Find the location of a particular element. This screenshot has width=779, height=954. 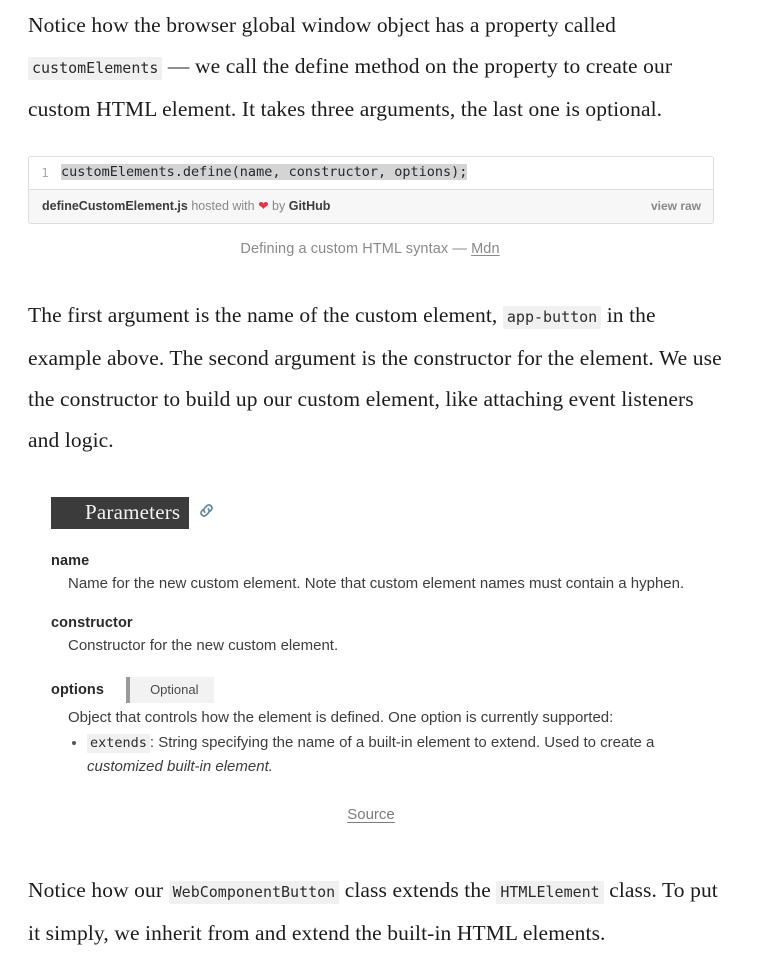

gist-line-number: 1 is located at coordinates (45, 172).